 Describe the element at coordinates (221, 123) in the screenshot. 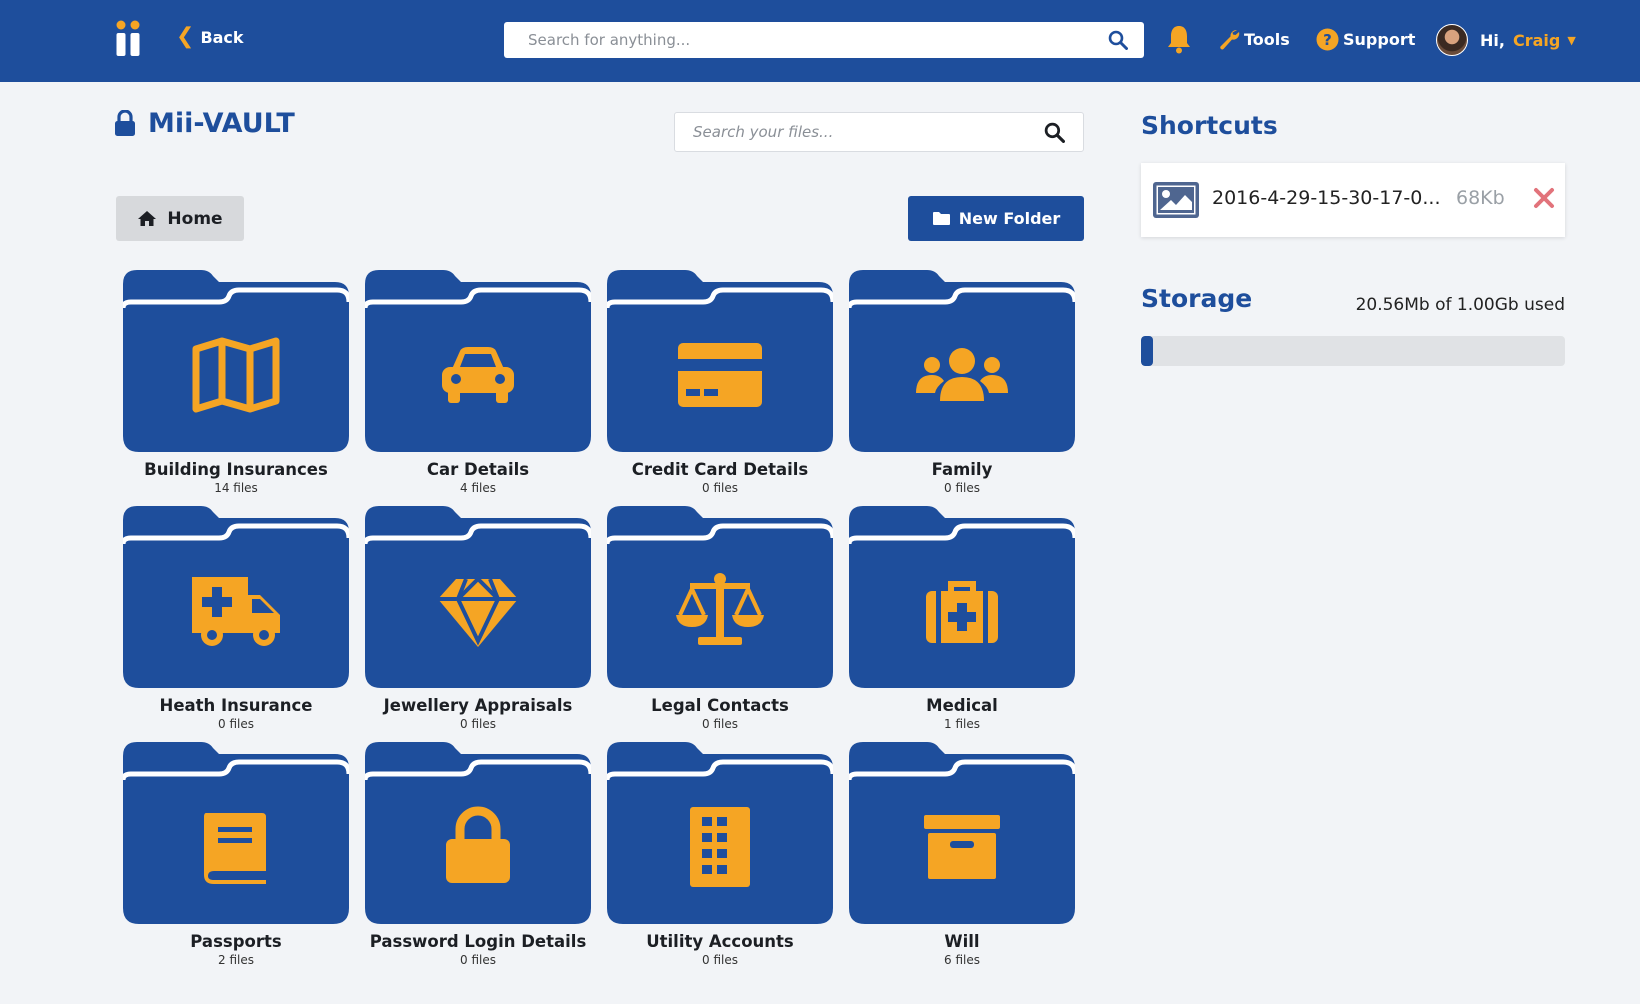

I see `page-title: Mii-VAULT` at that location.